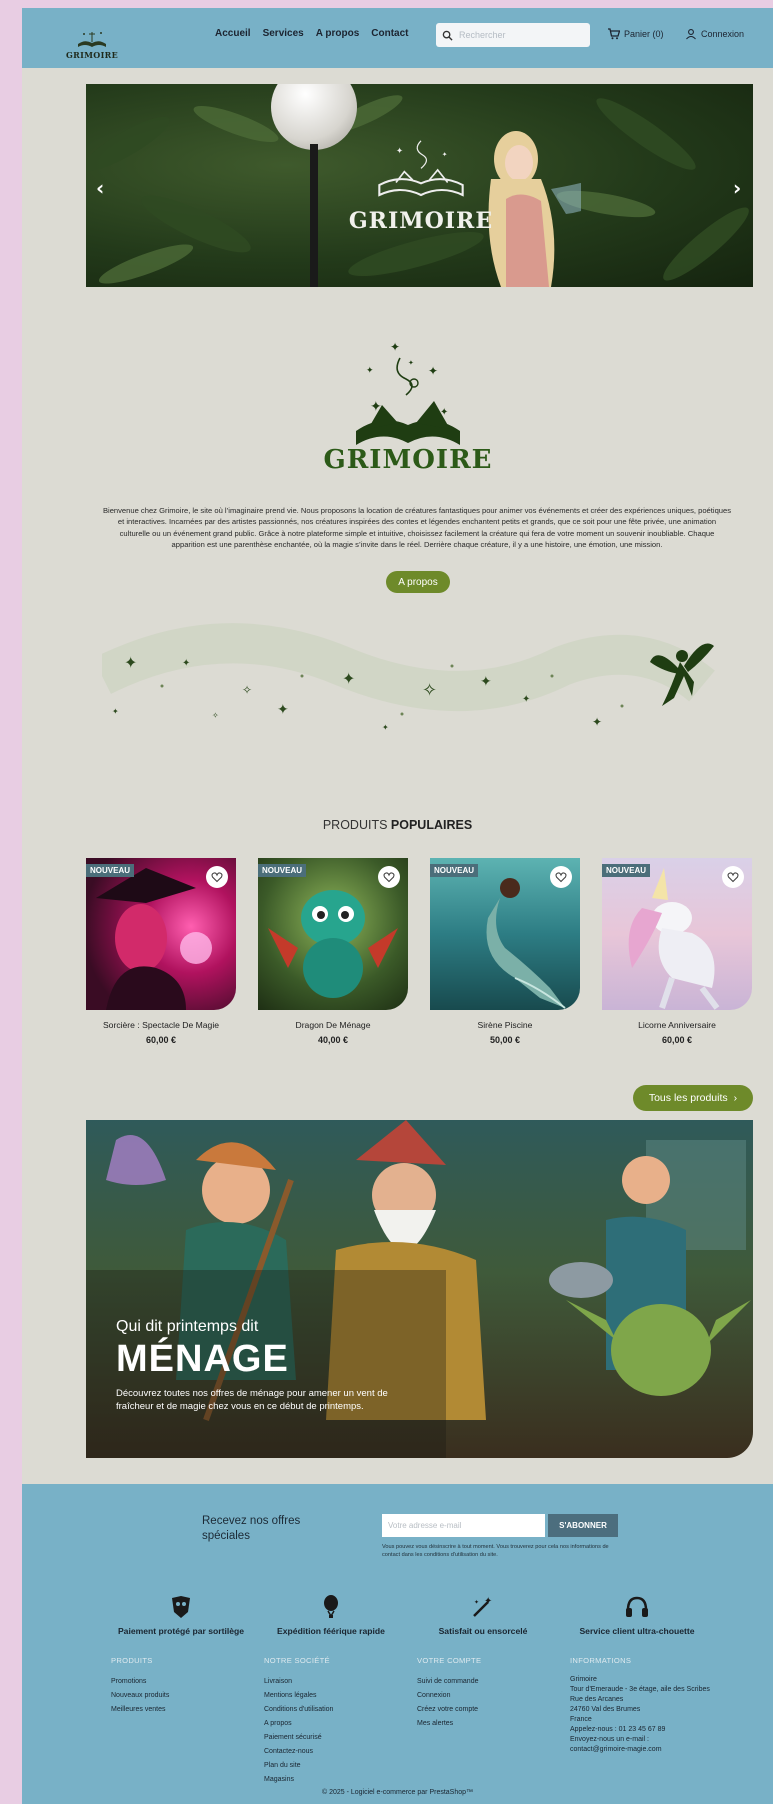 This screenshot has height=1804, width=773. Describe the element at coordinates (338, 33) in the screenshot. I see `nav-a-propos: A propos` at that location.